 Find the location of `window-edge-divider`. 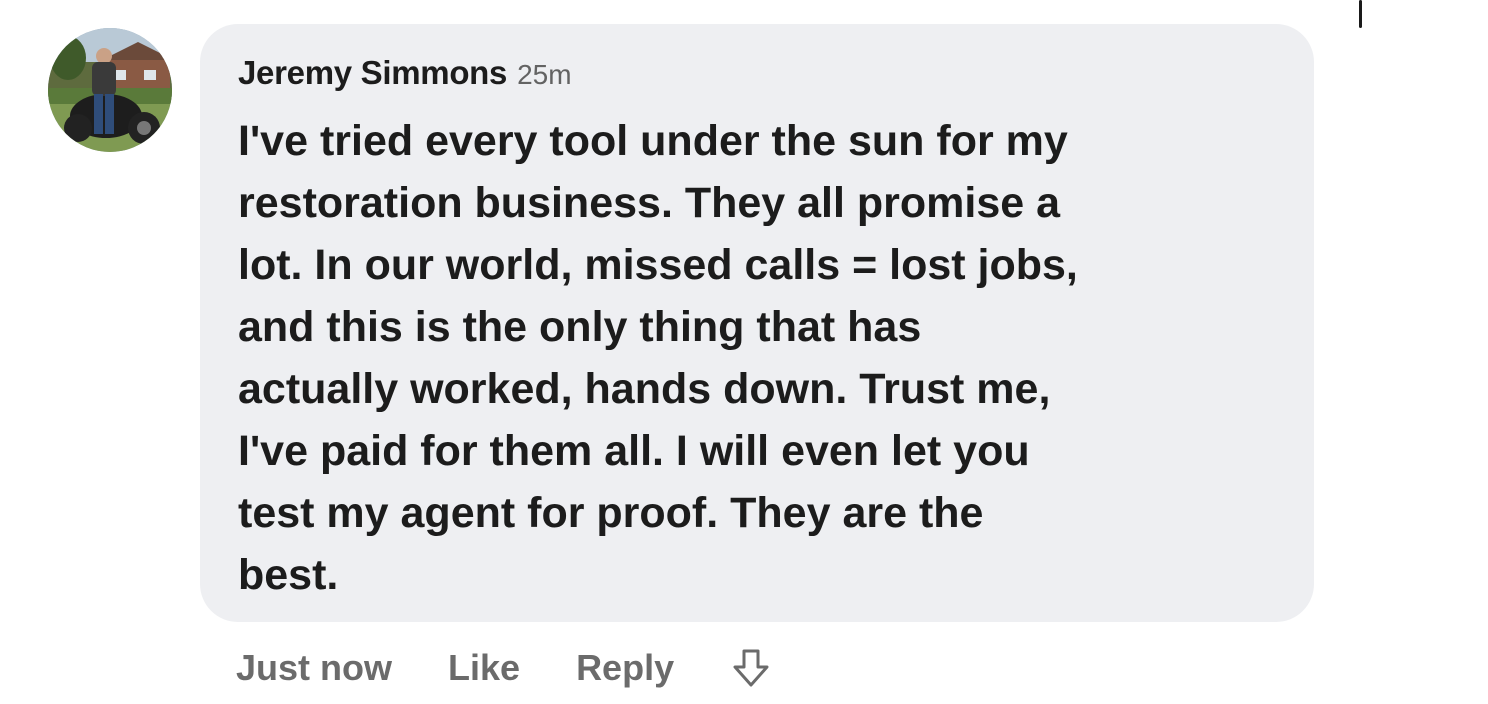

window-edge-divider is located at coordinates (1360, 14).